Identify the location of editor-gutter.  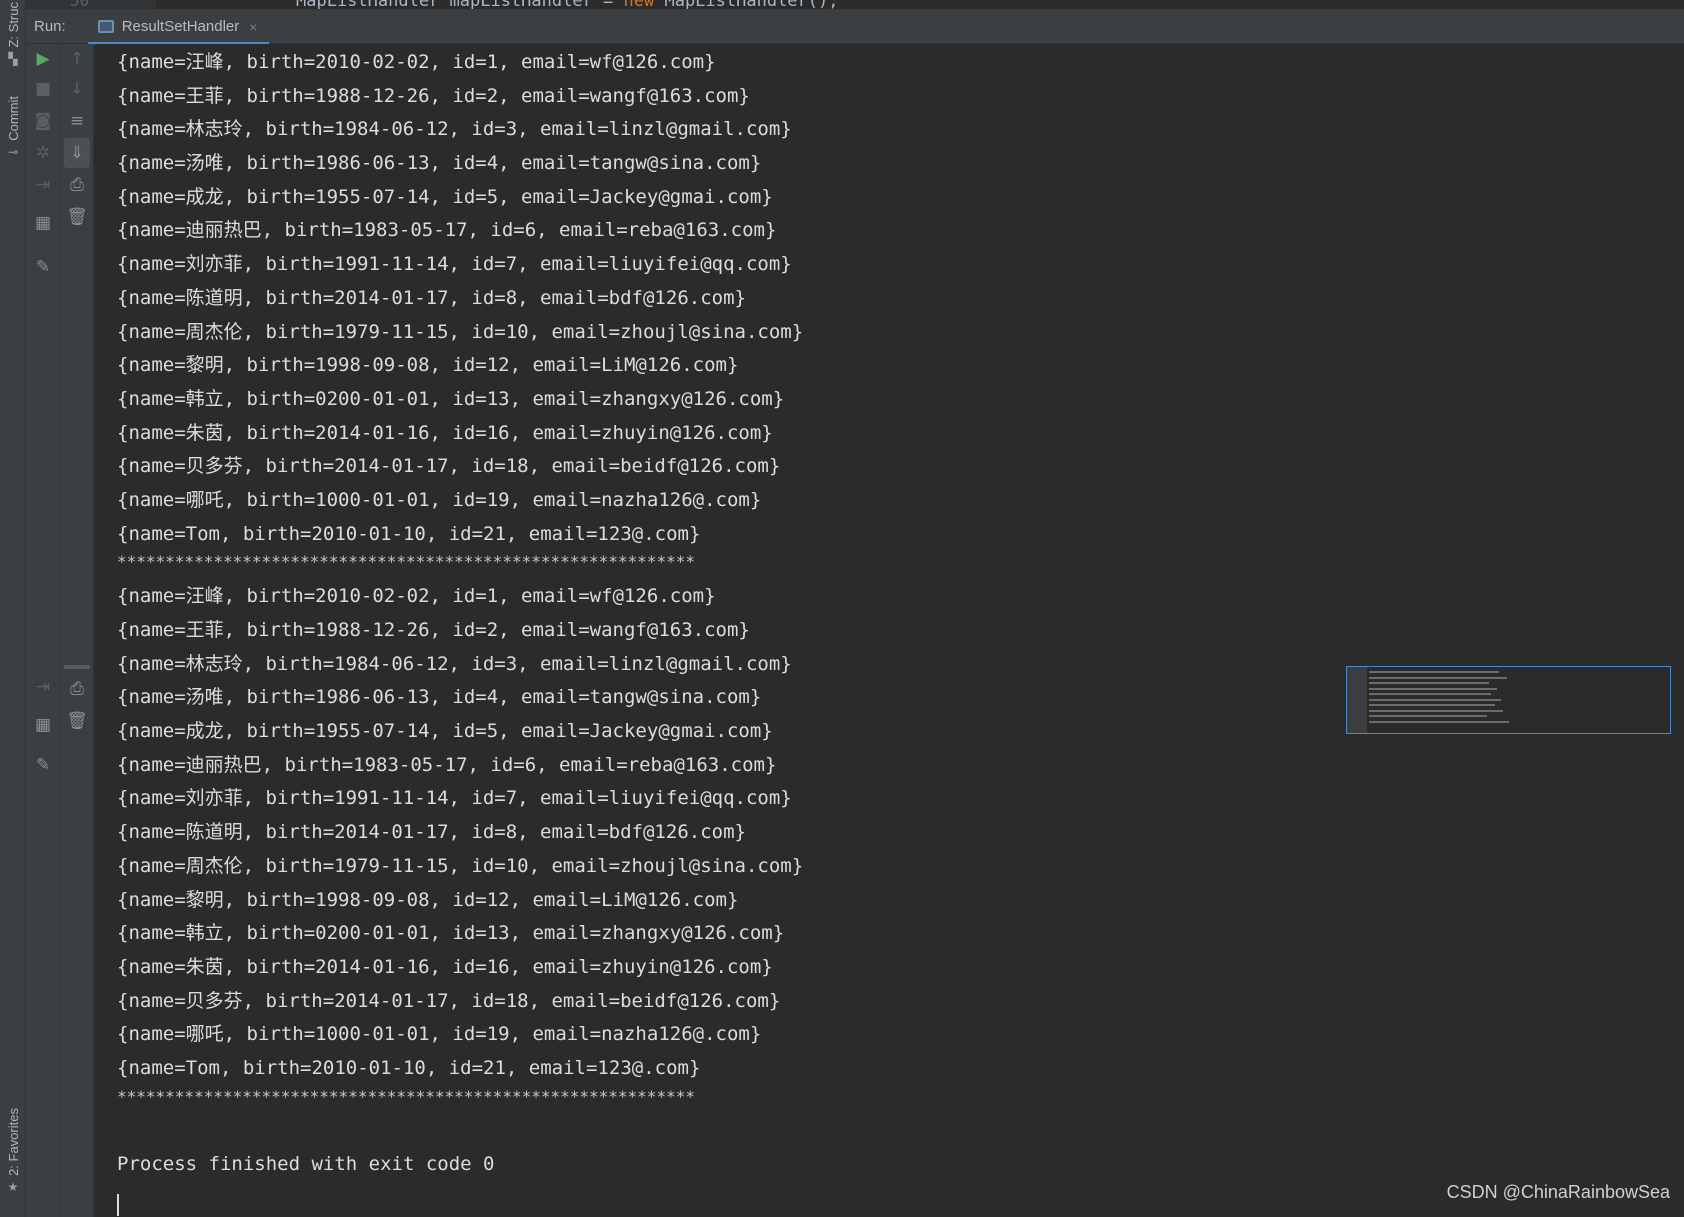
(91, 4).